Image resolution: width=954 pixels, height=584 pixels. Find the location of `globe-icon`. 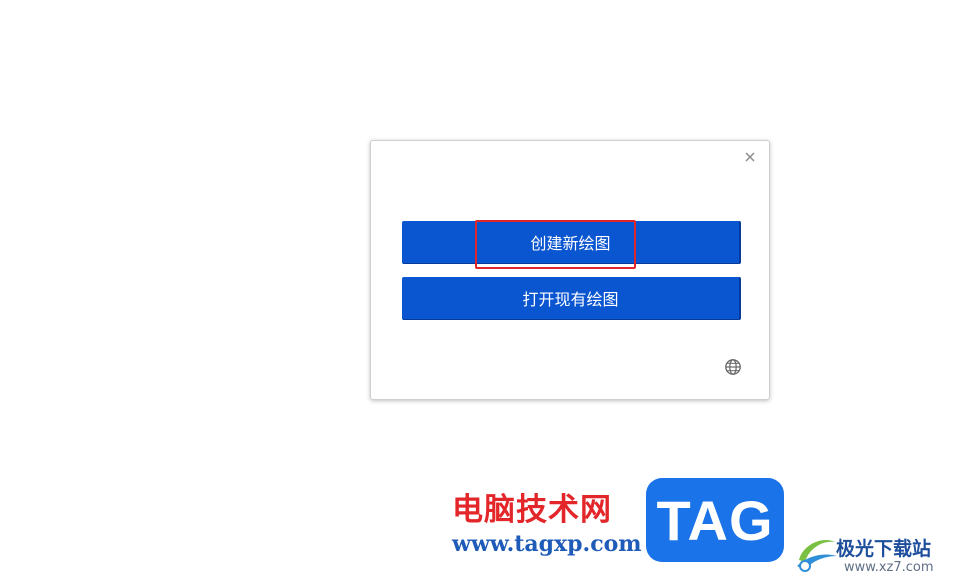

globe-icon is located at coordinates (733, 367).